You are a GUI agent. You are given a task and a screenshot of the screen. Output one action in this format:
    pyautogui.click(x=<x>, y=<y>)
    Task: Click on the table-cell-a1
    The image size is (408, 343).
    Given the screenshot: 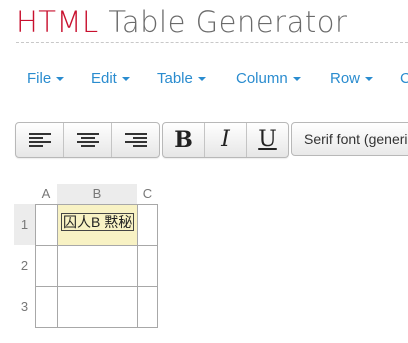 What is the action you would take?
    pyautogui.click(x=46, y=224)
    